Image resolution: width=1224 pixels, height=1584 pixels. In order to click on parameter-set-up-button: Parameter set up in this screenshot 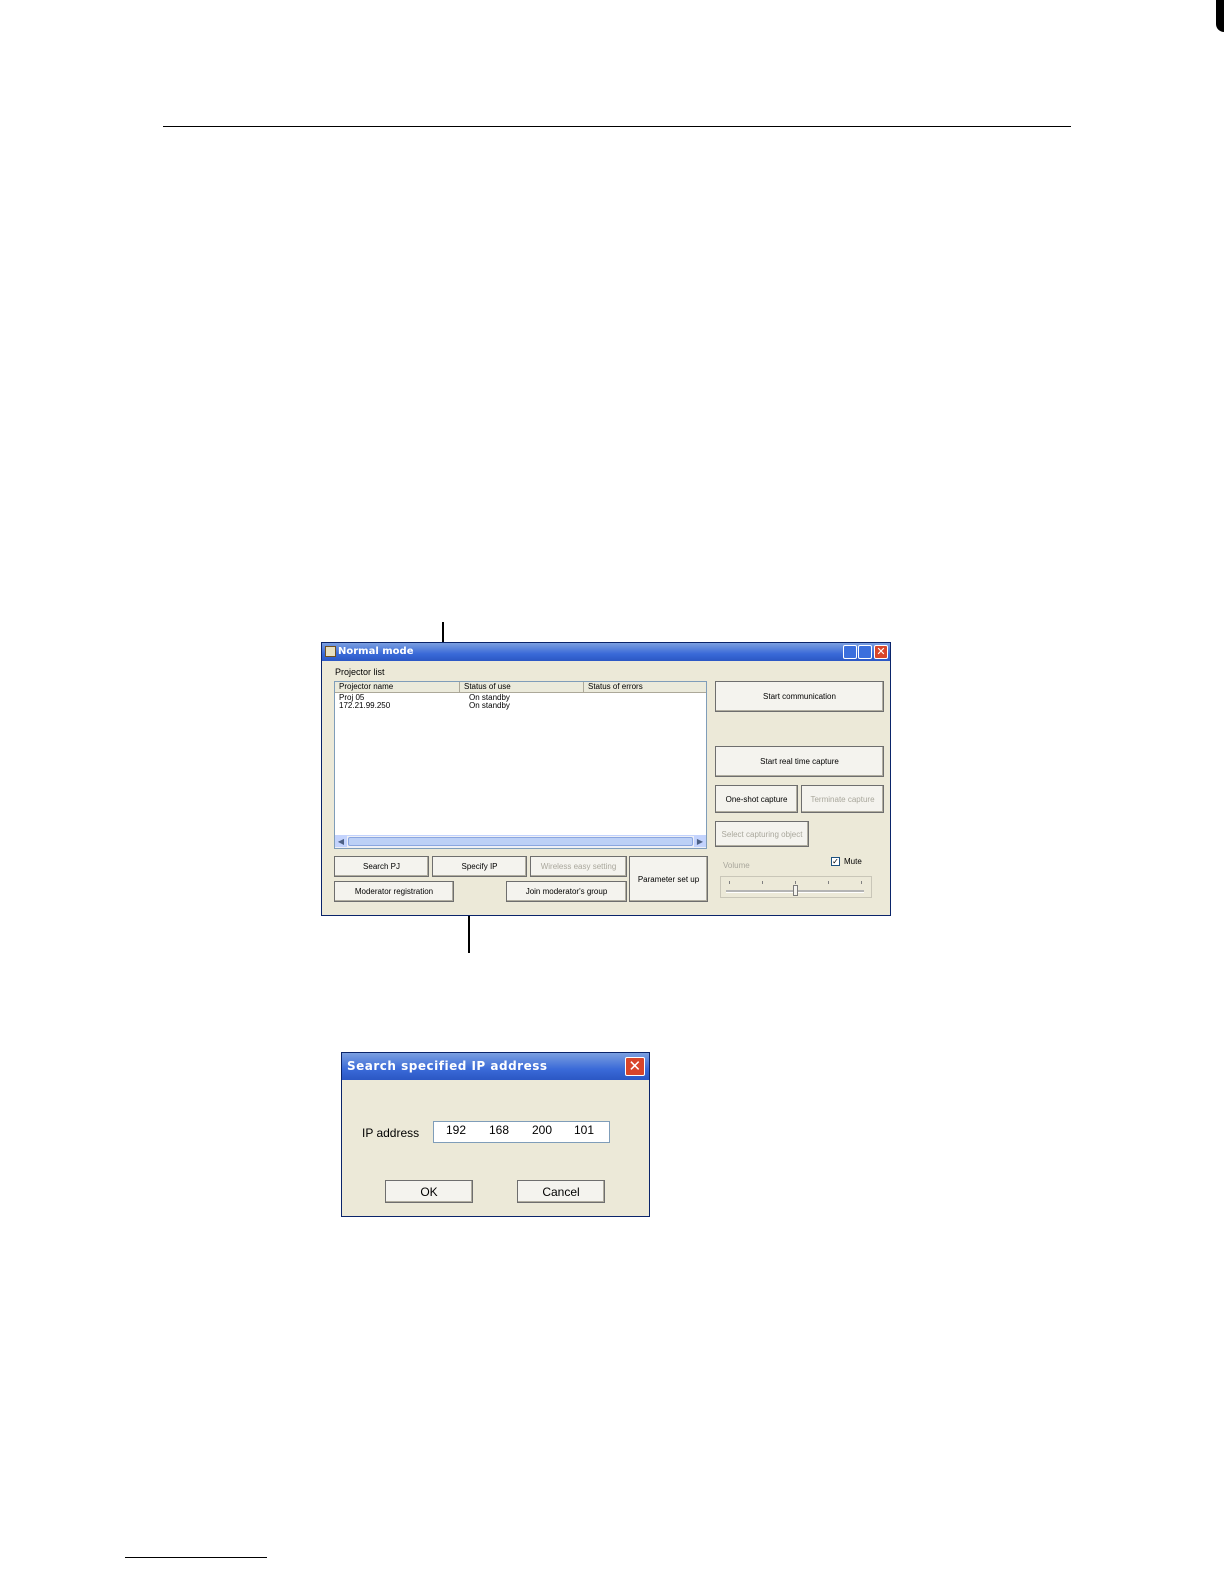, I will do `click(668, 879)`.